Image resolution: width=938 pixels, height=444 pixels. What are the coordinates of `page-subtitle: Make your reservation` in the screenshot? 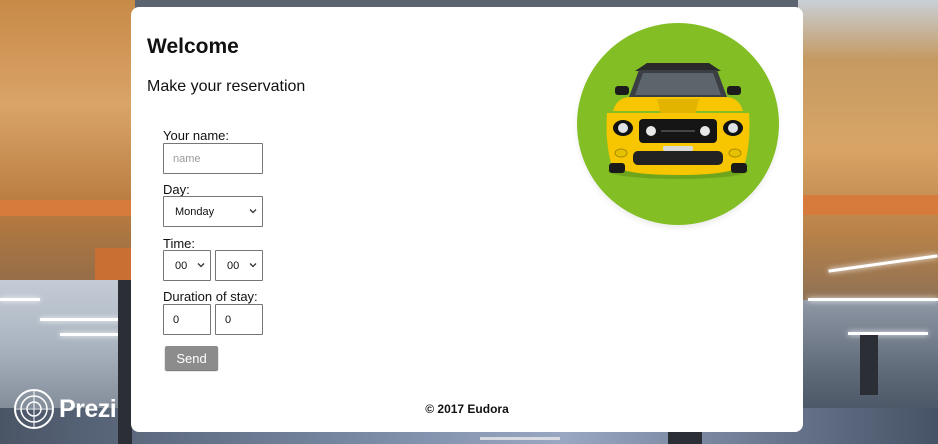 It's located at (226, 86).